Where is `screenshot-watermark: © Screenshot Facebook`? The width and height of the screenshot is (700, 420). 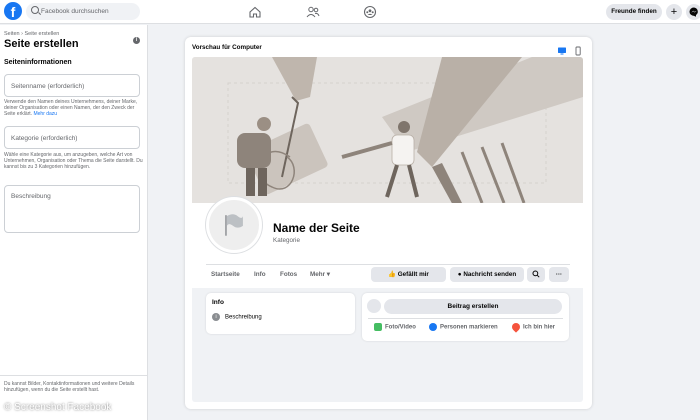 screenshot-watermark: © Screenshot Facebook is located at coordinates (58, 407).